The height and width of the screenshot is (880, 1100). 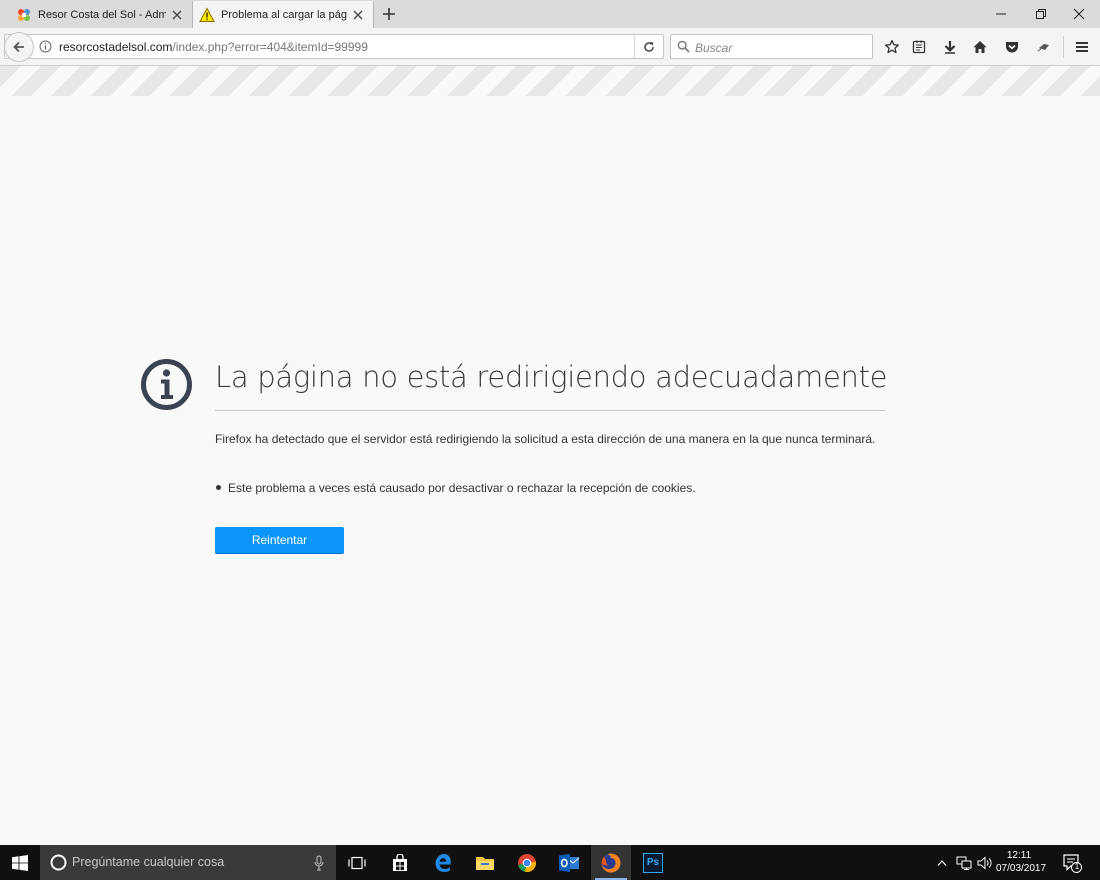 What do you see at coordinates (116, 47) in the screenshot?
I see `url-host: resorcostadelsol.com` at bounding box center [116, 47].